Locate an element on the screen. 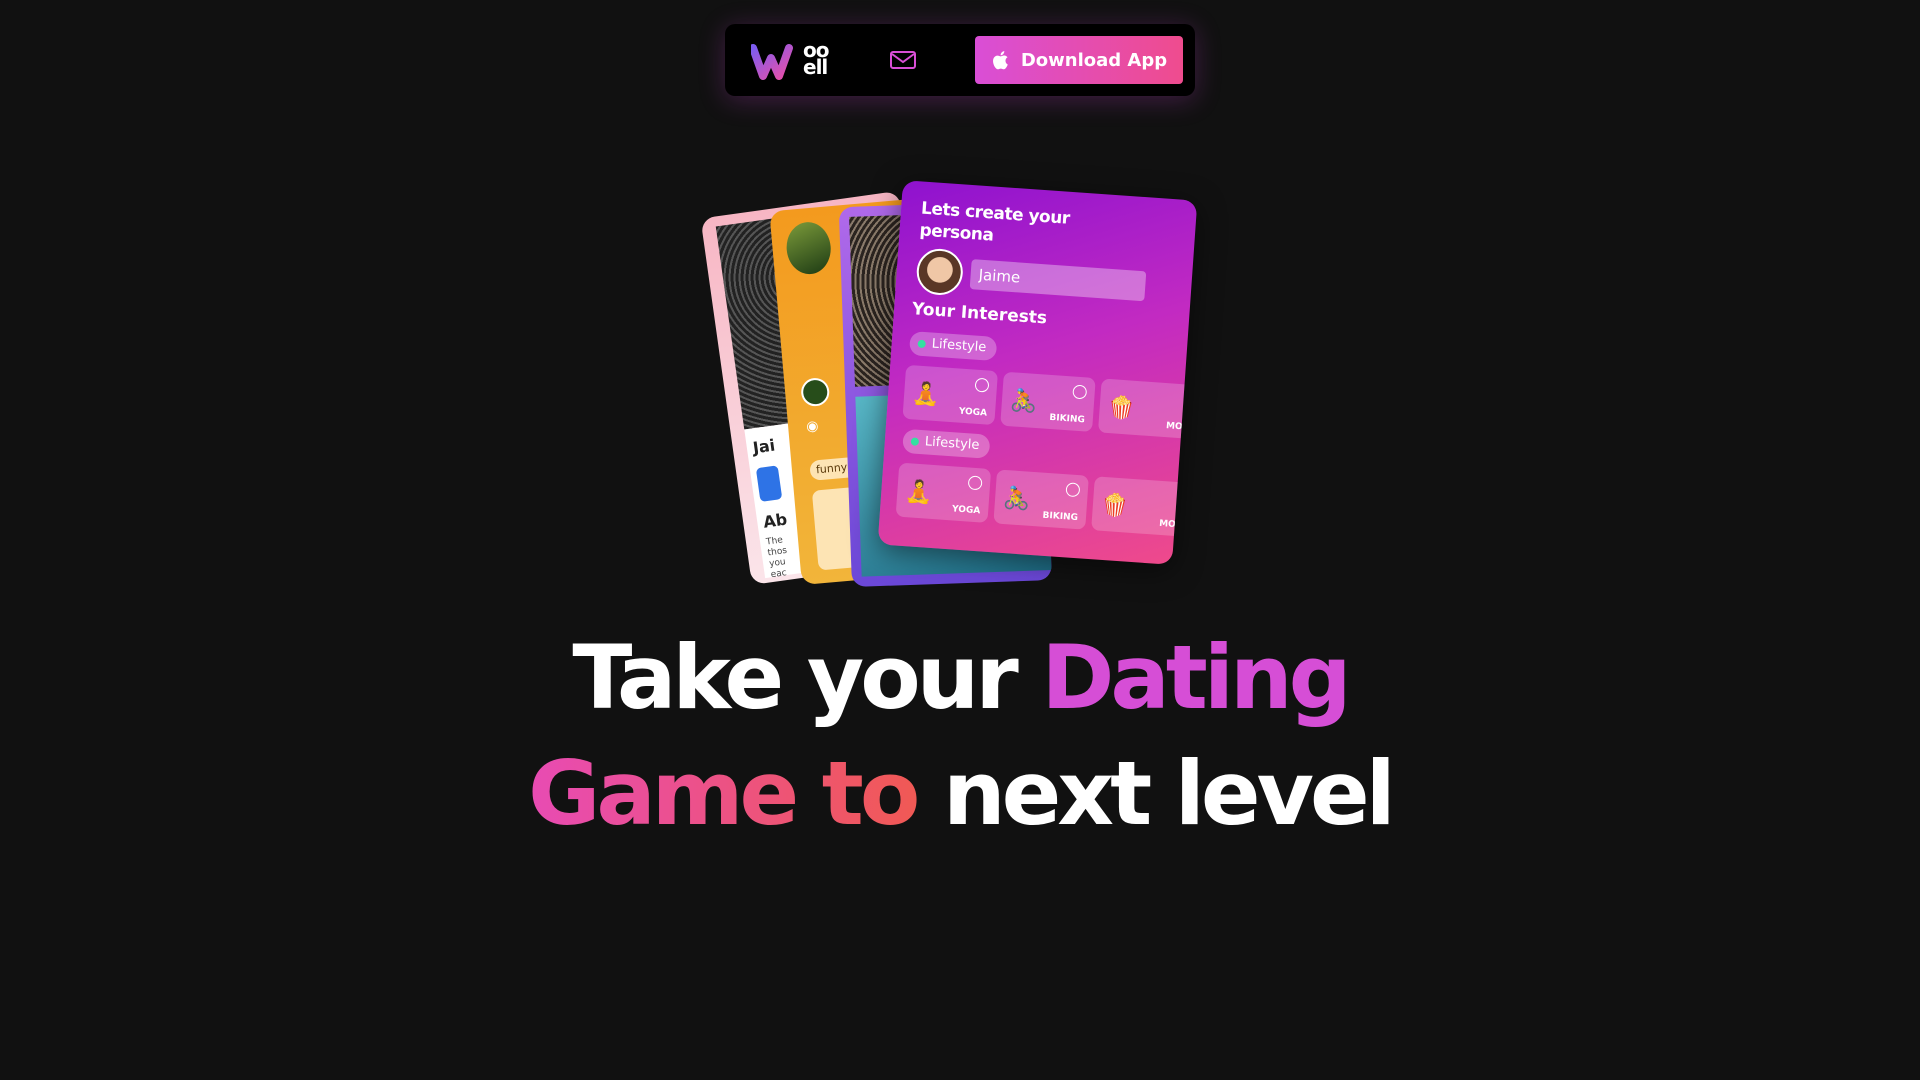  logo: oo ell is located at coordinates (796, 60).